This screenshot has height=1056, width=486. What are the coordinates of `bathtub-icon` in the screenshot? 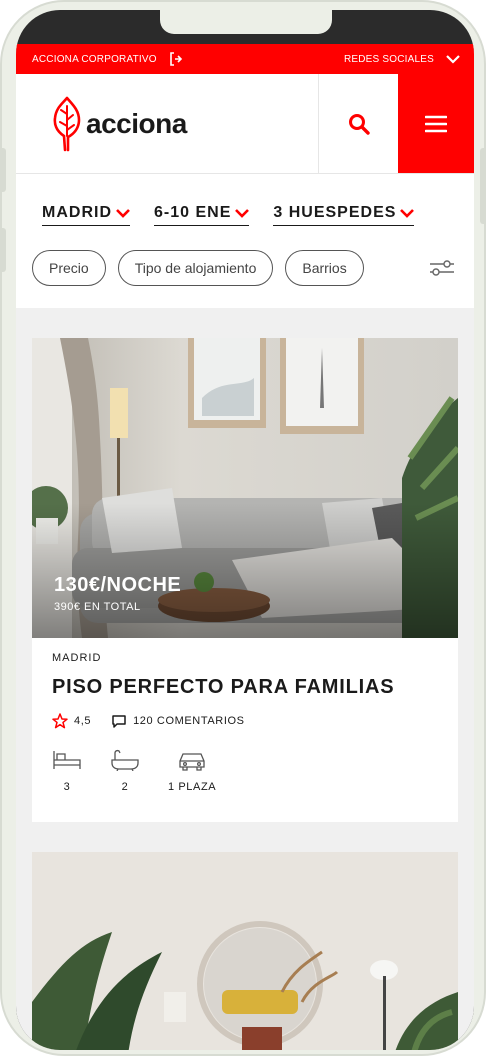 It's located at (125, 760).